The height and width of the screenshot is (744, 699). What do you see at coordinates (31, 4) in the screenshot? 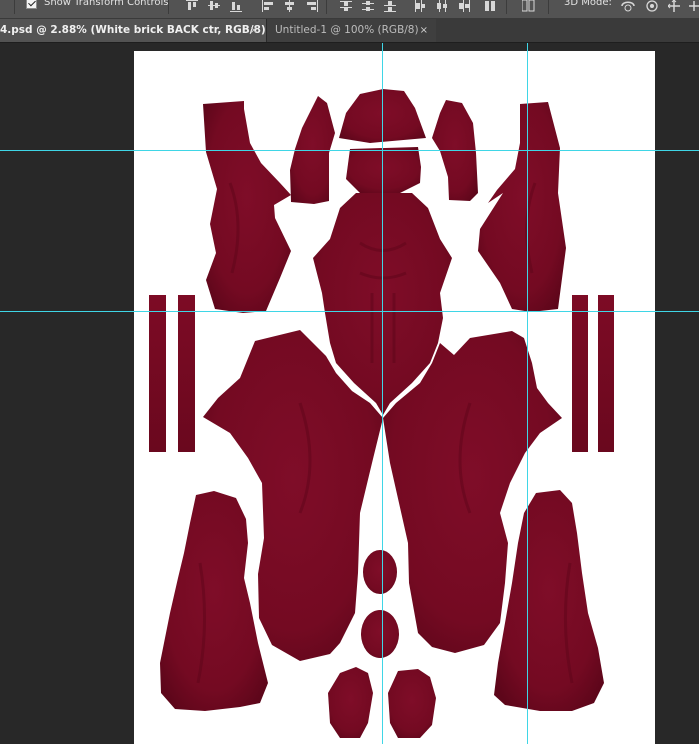
I see `show-transform-checkbox` at bounding box center [31, 4].